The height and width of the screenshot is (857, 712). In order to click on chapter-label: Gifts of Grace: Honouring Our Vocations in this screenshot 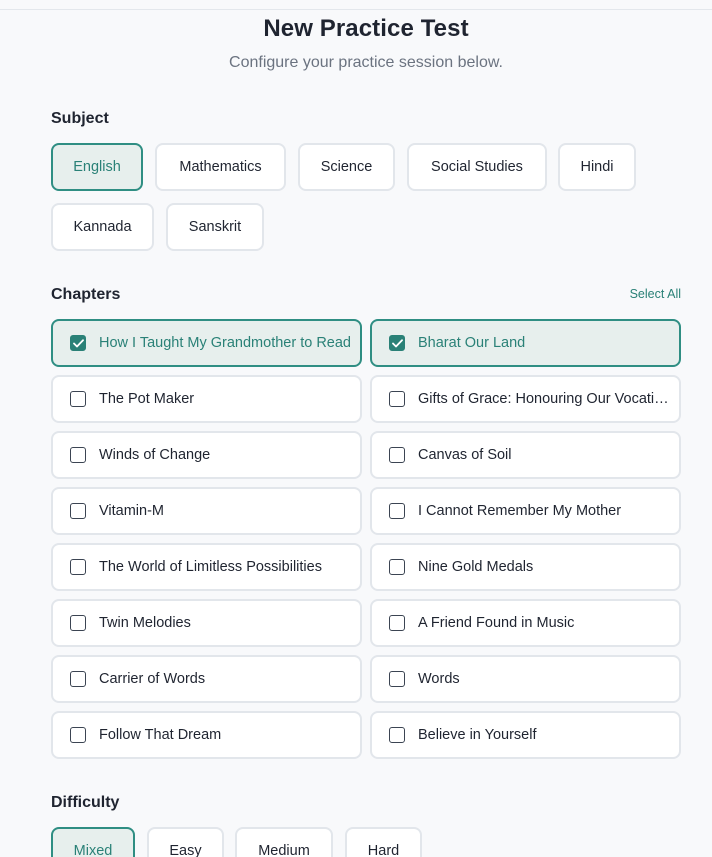, I will do `click(544, 399)`.